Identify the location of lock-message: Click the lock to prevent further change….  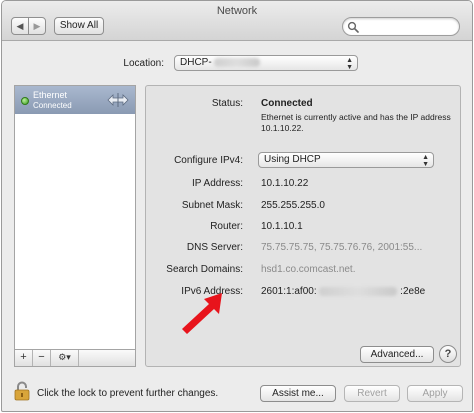
(128, 393).